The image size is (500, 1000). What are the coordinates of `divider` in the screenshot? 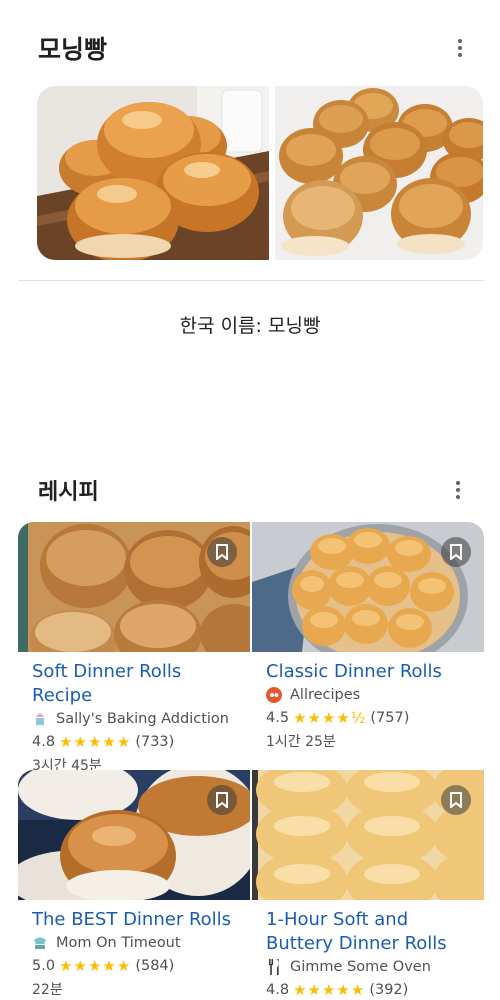 It's located at (251, 280).